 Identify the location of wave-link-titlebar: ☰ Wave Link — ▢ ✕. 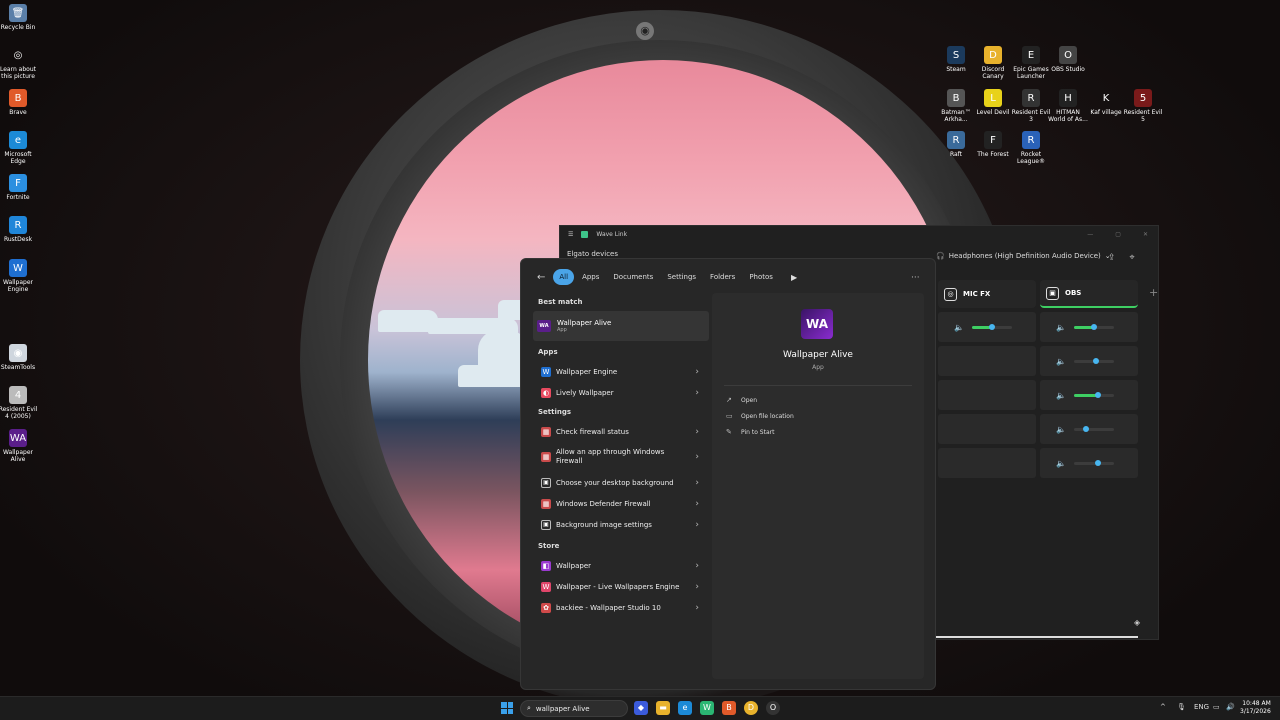
(859, 234).